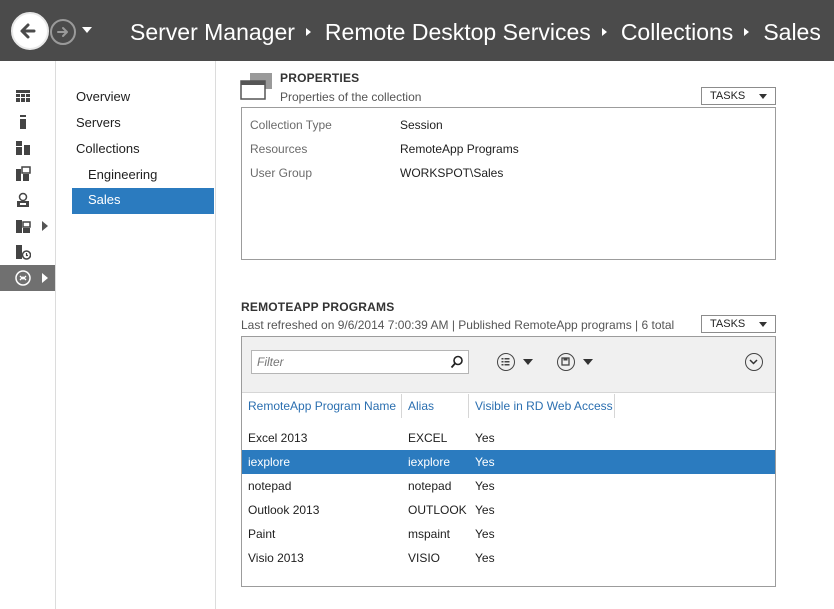 The image size is (834, 609). I want to click on column-header-visible: Visible in RD Web Access, so click(542, 406).